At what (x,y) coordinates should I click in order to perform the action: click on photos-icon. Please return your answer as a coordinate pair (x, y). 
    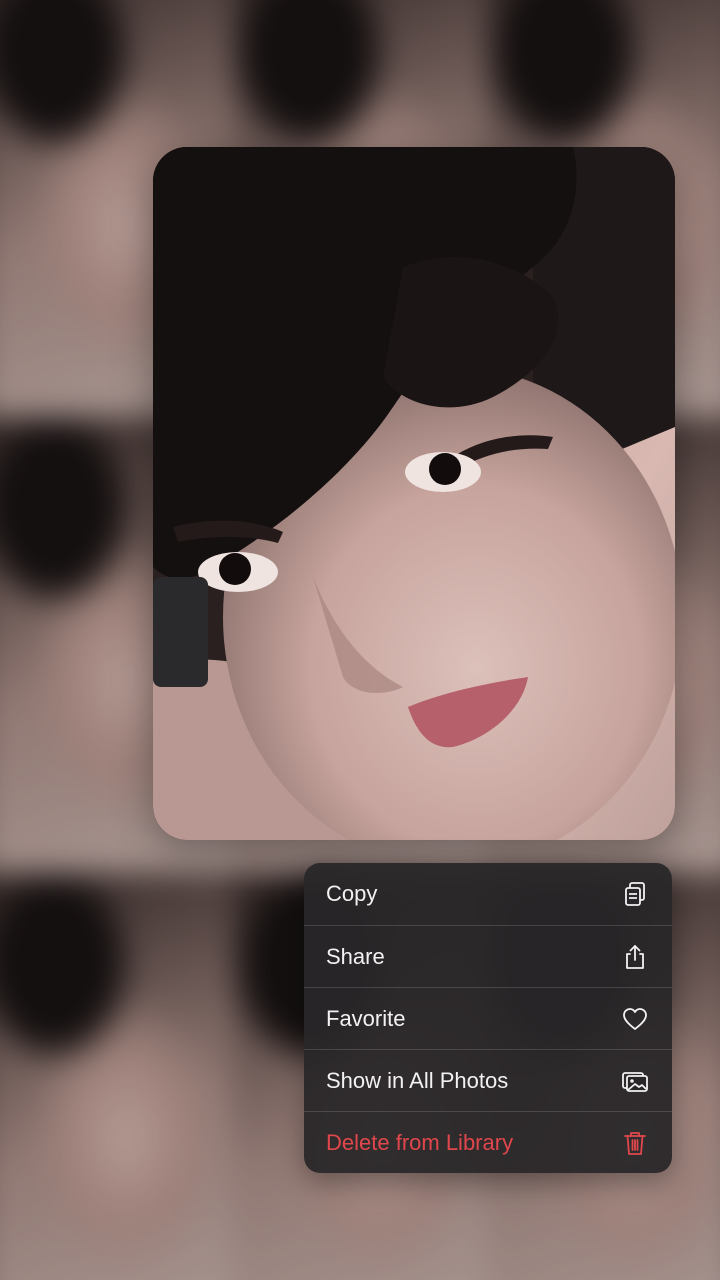
    Looking at the image, I should click on (635, 1081).